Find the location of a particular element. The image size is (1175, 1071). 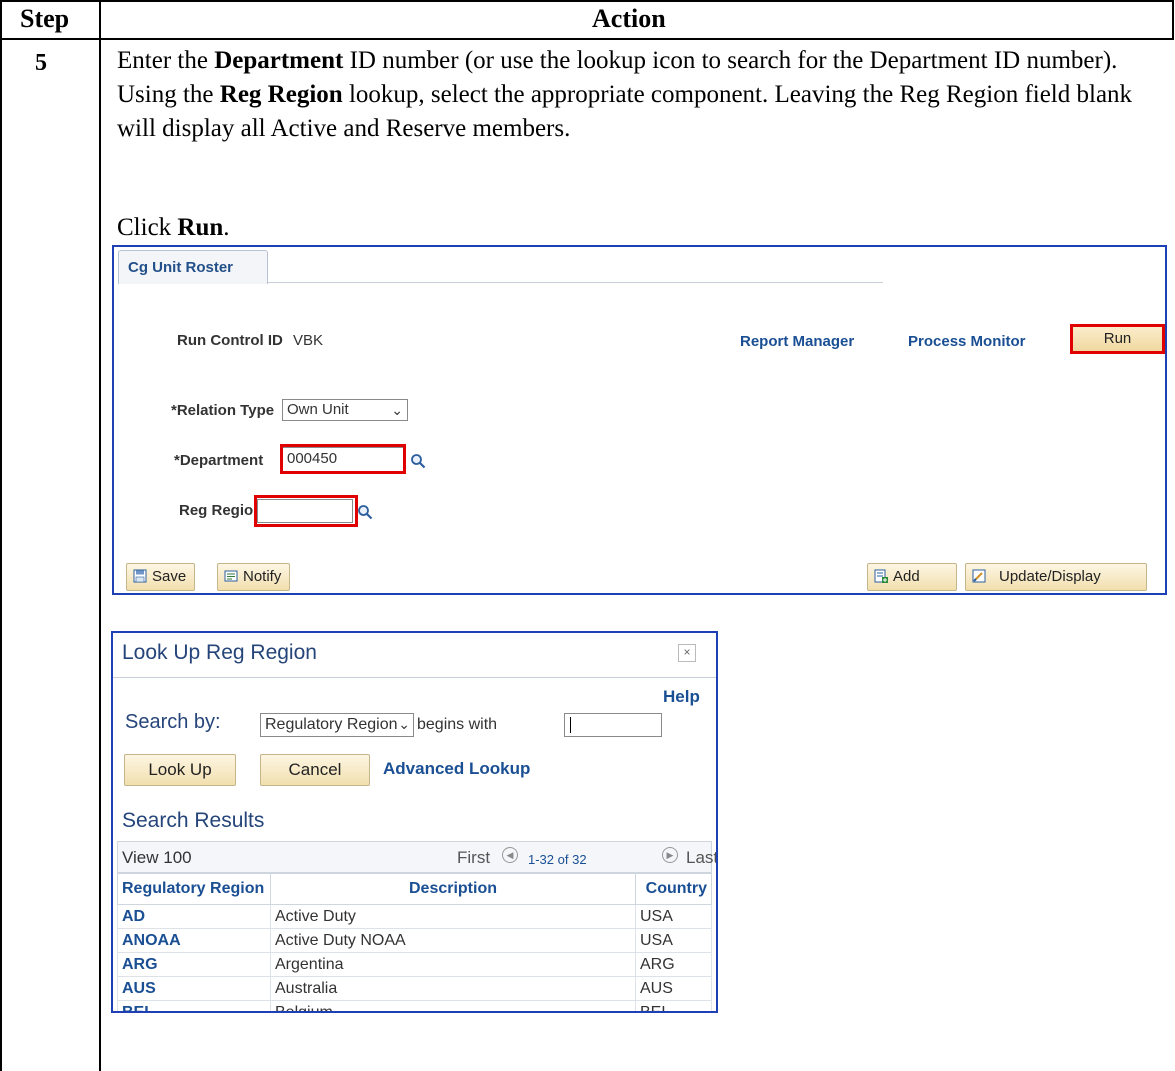

header-step: Step is located at coordinates (45, 18).